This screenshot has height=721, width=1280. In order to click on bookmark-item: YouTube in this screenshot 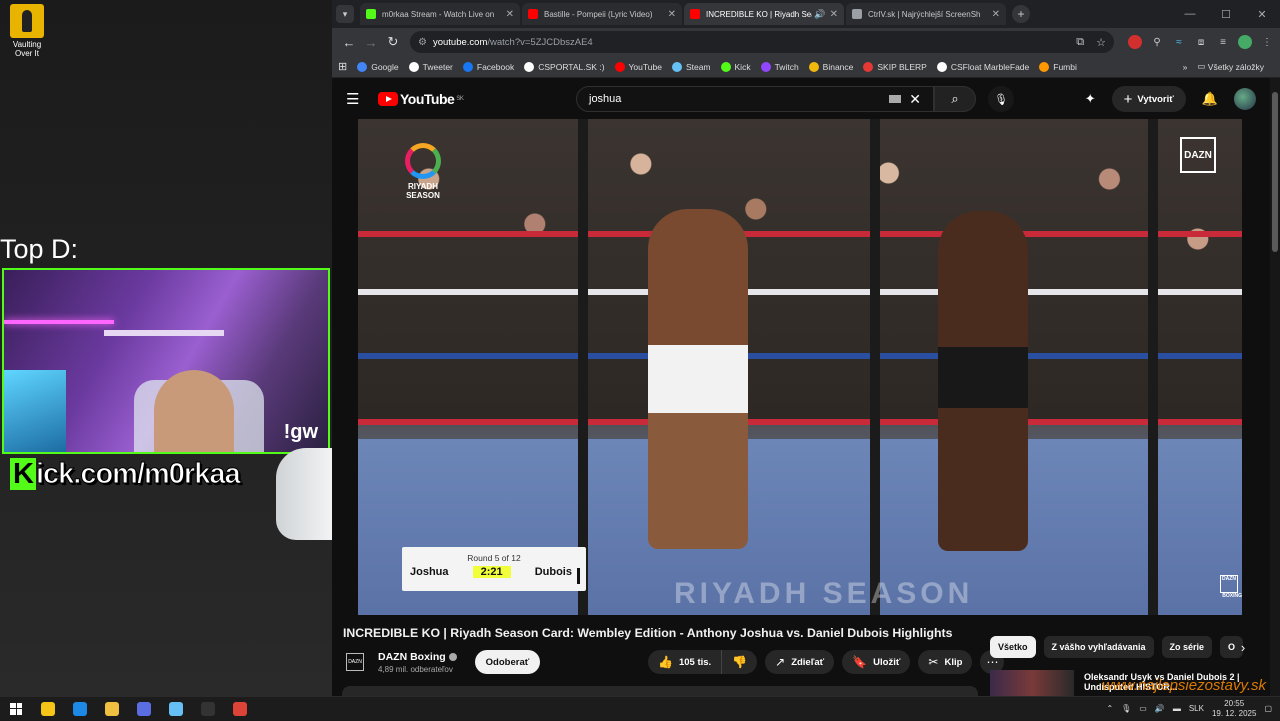, I will do `click(638, 66)`.